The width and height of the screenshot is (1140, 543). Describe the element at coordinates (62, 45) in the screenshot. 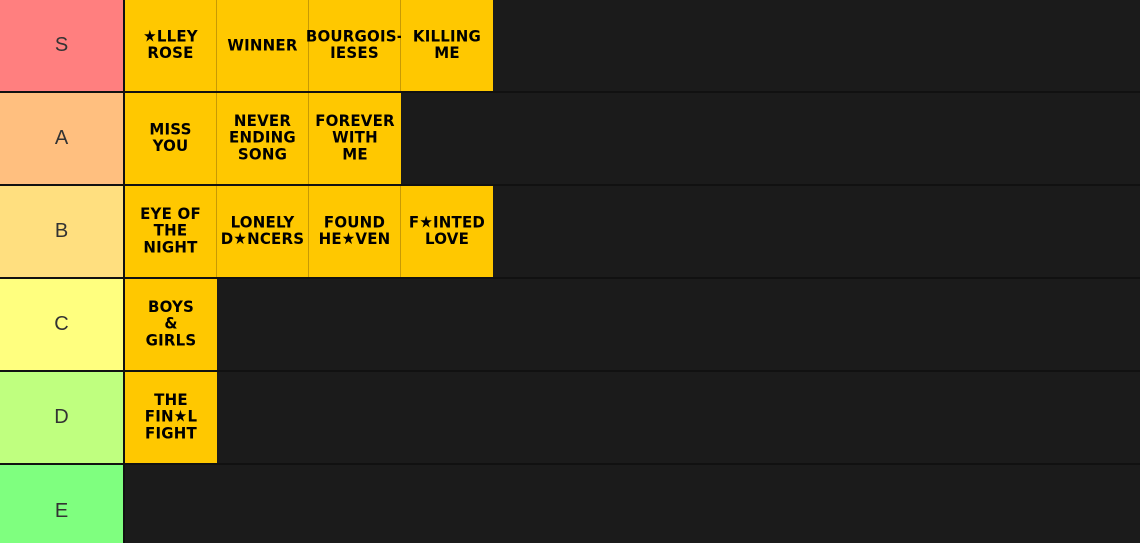

I see `tier-label-s: S` at that location.